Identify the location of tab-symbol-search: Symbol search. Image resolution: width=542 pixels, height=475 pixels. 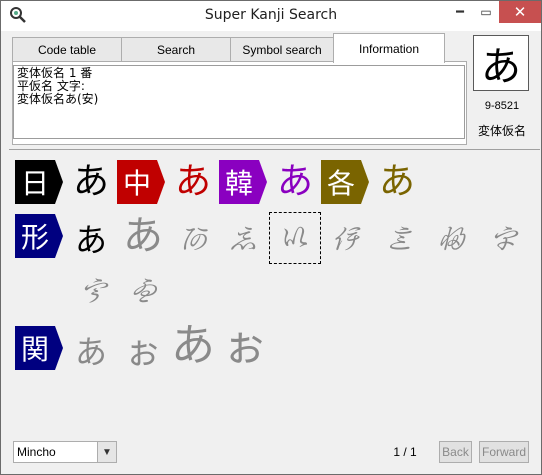
(282, 49).